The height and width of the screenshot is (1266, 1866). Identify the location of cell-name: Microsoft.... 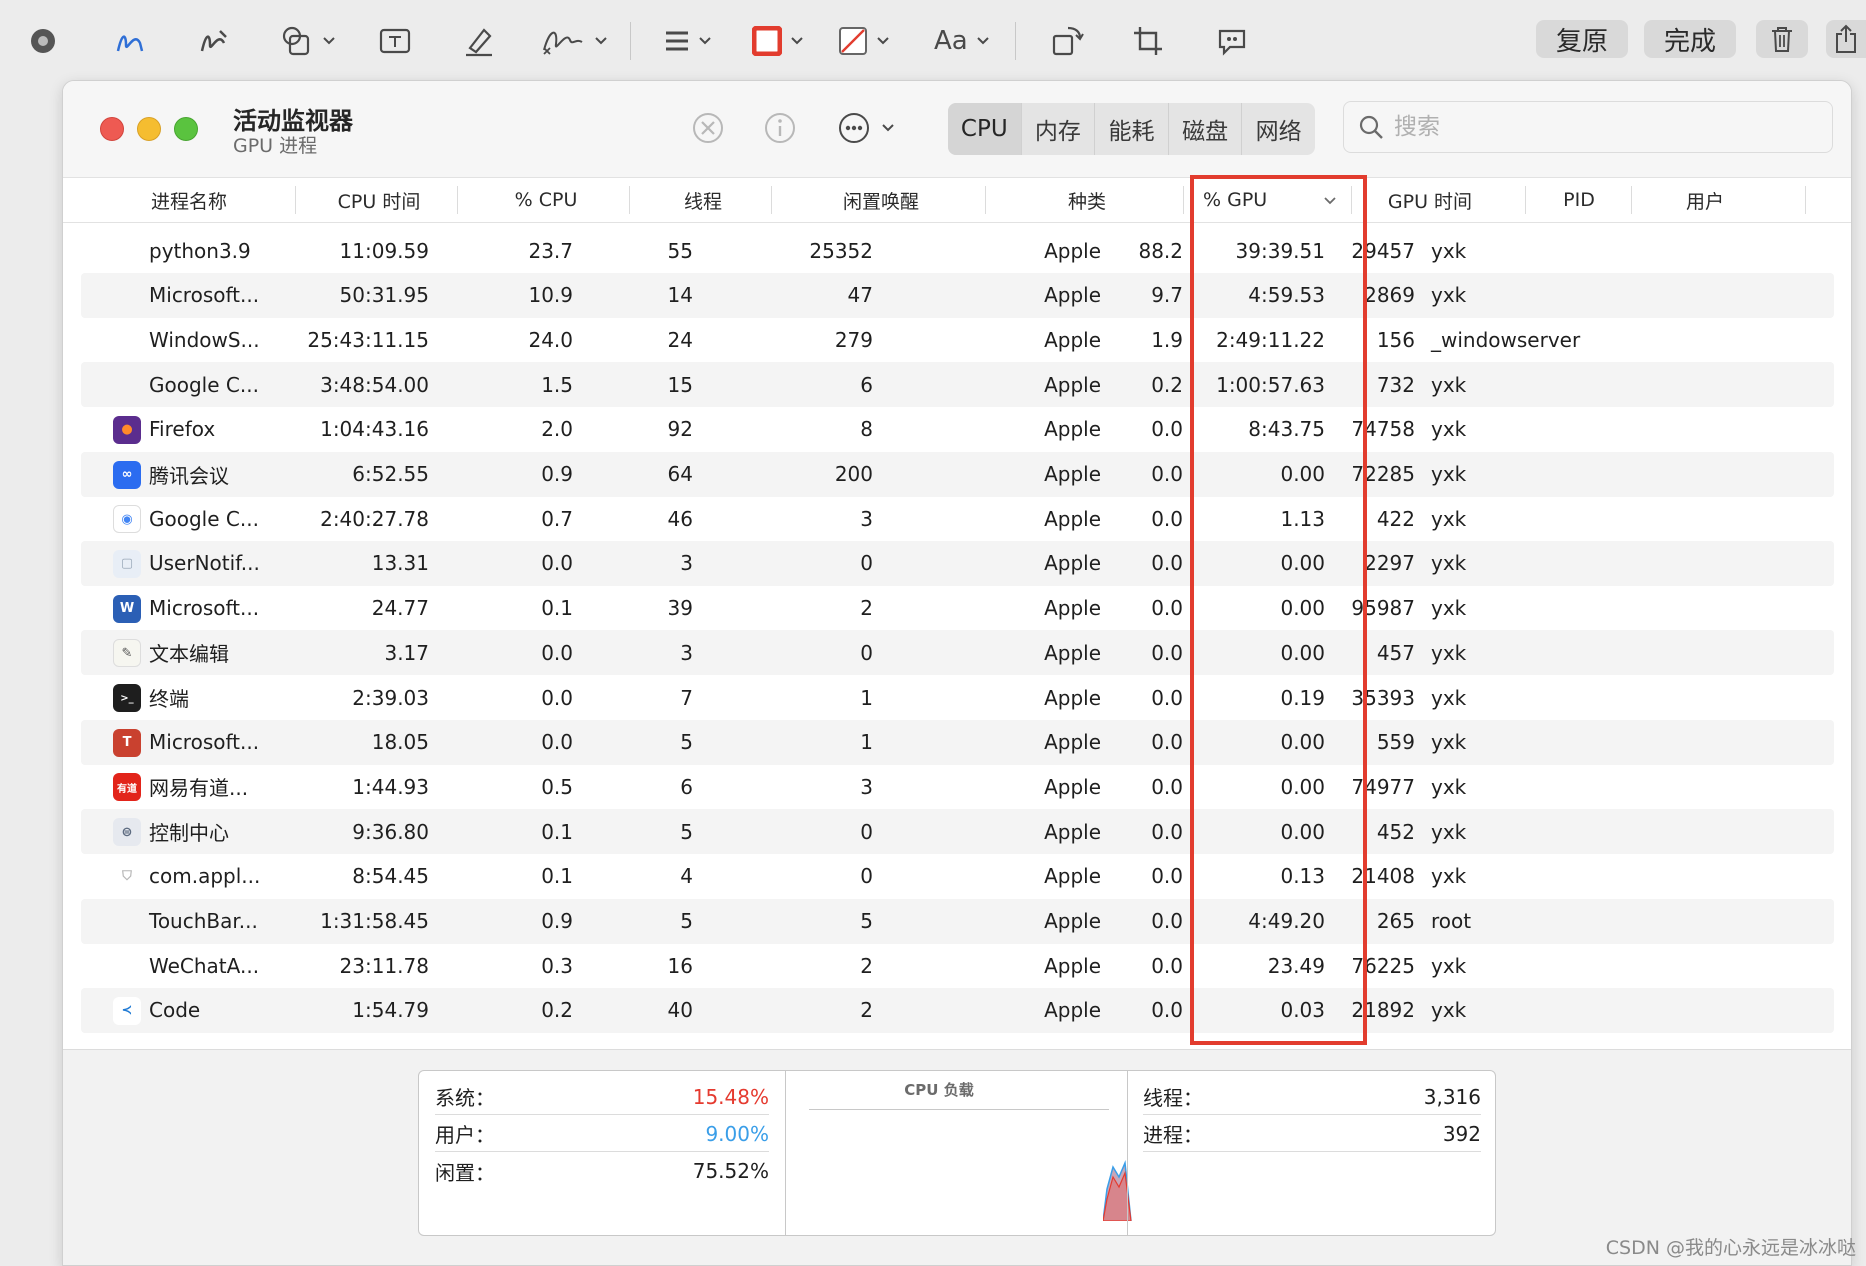
(204, 295).